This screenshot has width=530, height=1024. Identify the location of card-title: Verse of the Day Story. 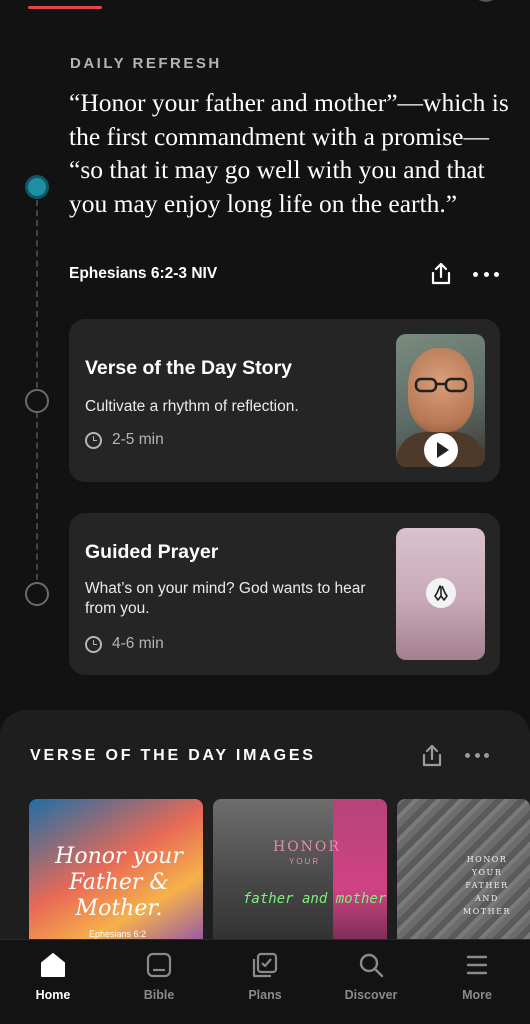
(188, 368).